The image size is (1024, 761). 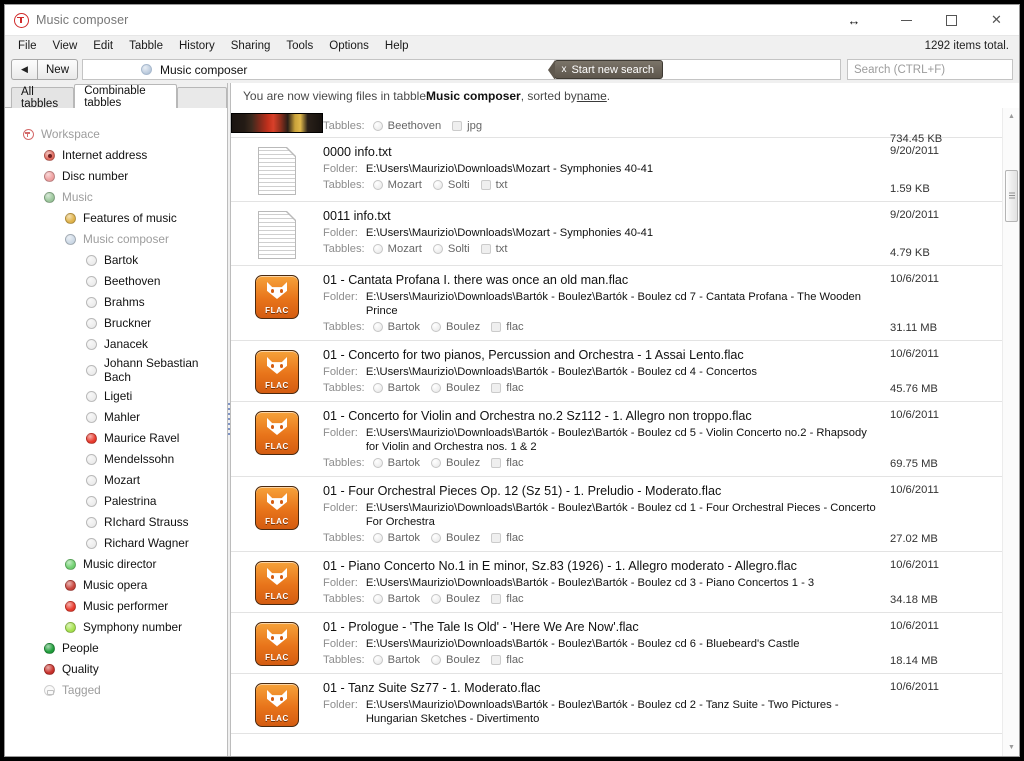 What do you see at coordinates (349, 46) in the screenshot?
I see `menu-options: Options` at bounding box center [349, 46].